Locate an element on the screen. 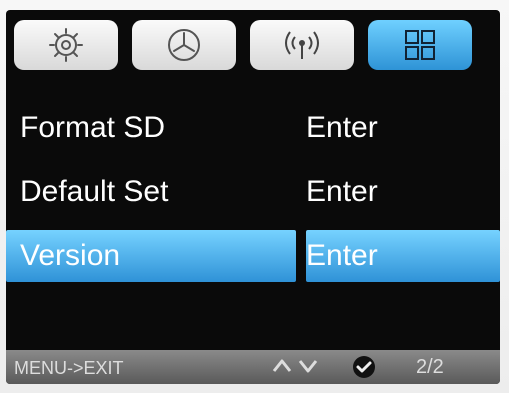  tab-system is located at coordinates (420, 45).